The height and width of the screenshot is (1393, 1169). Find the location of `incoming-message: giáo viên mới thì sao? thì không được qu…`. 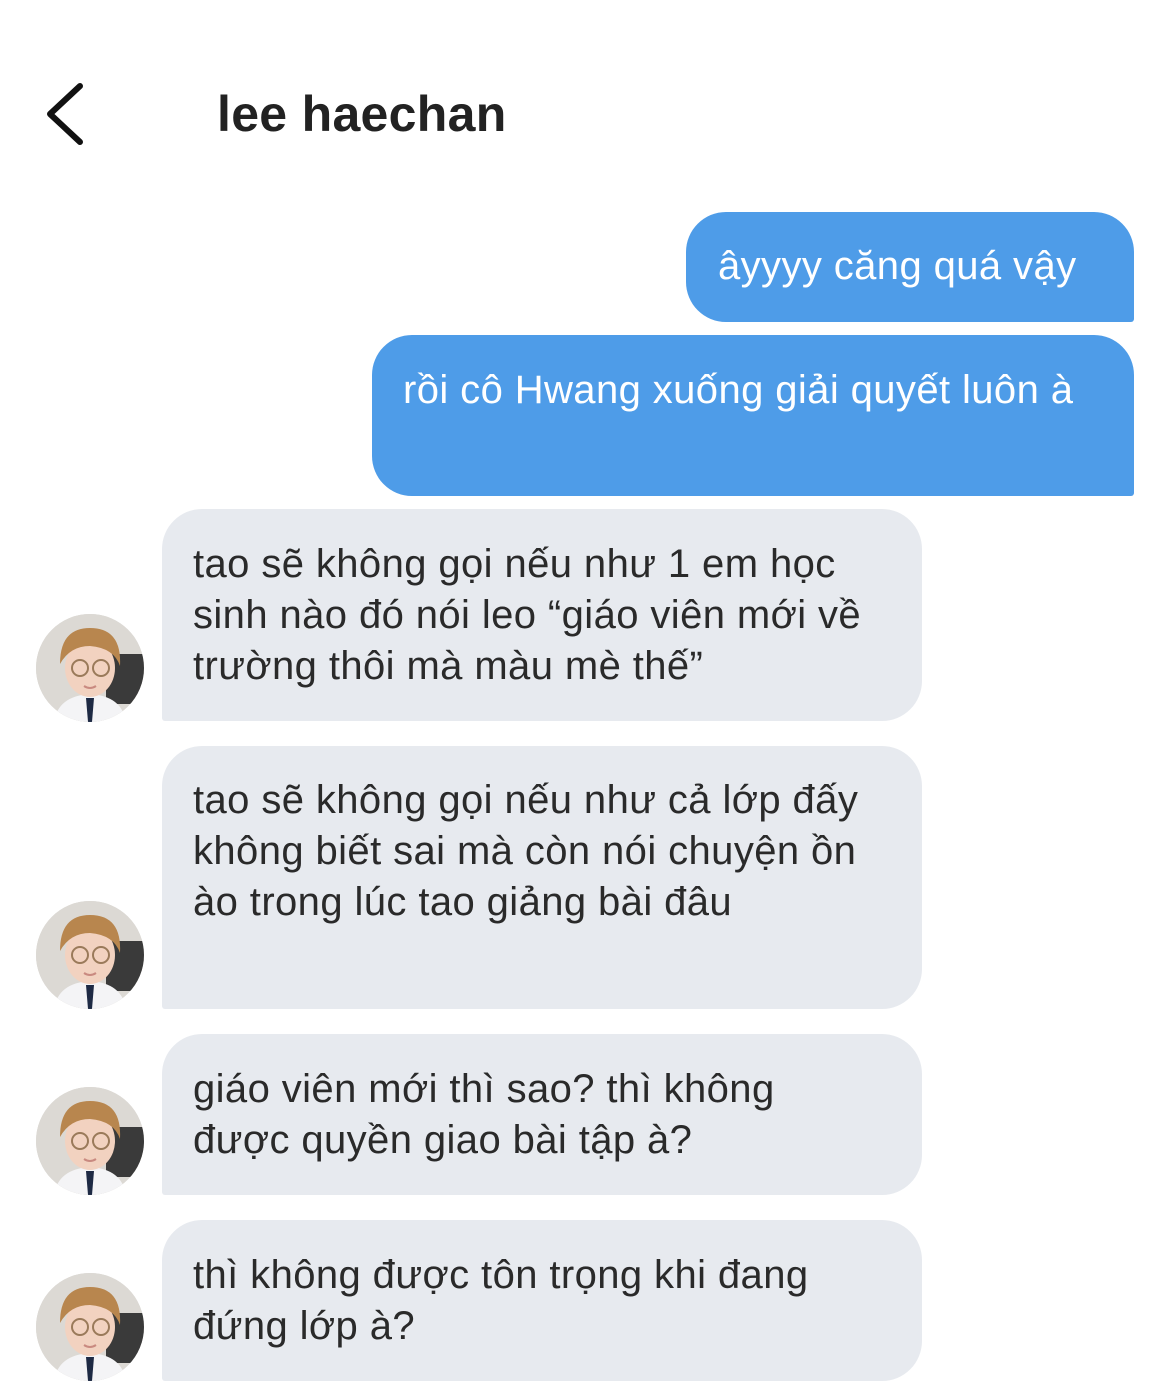

incoming-message: giáo viên mới thì sao? thì không được qu… is located at coordinates (542, 1114).